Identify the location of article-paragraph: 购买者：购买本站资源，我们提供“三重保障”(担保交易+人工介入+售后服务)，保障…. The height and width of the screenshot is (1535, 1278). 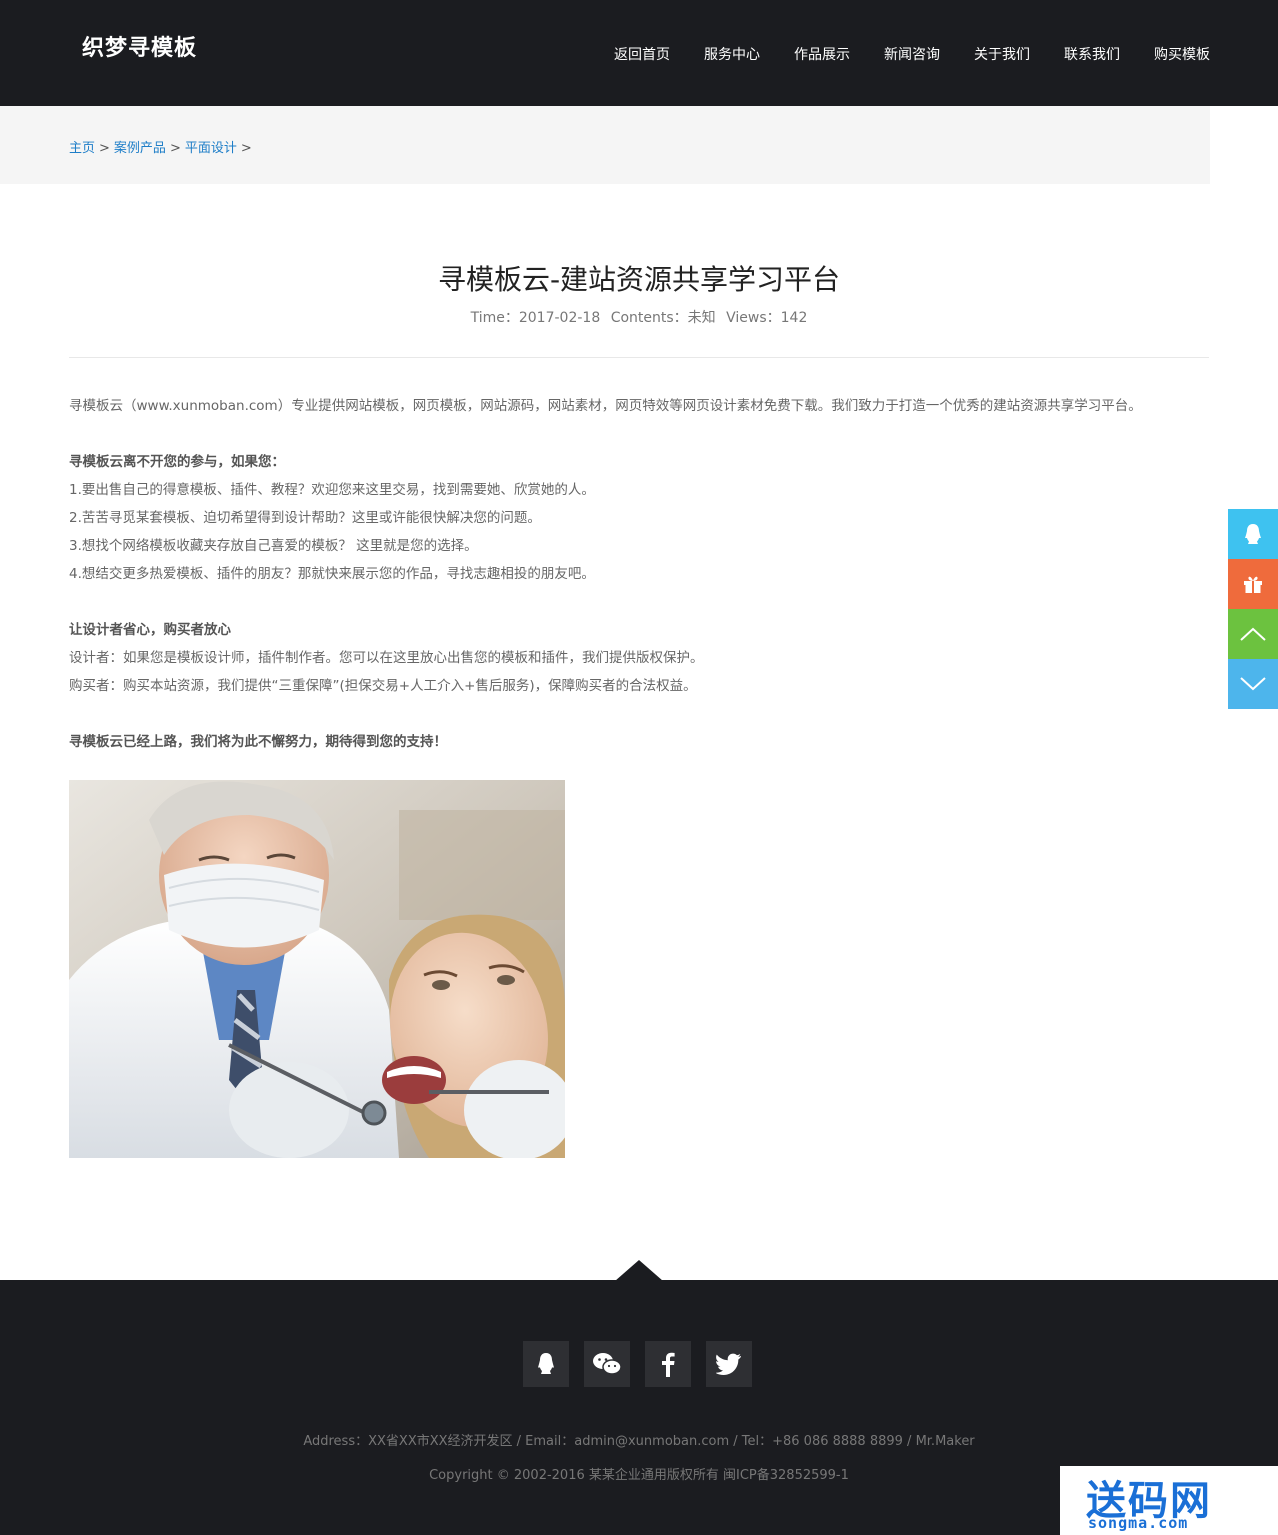
(383, 686).